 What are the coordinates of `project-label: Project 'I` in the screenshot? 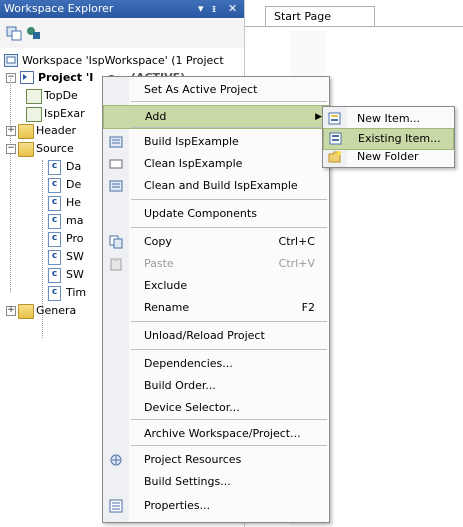 It's located at (66, 77).